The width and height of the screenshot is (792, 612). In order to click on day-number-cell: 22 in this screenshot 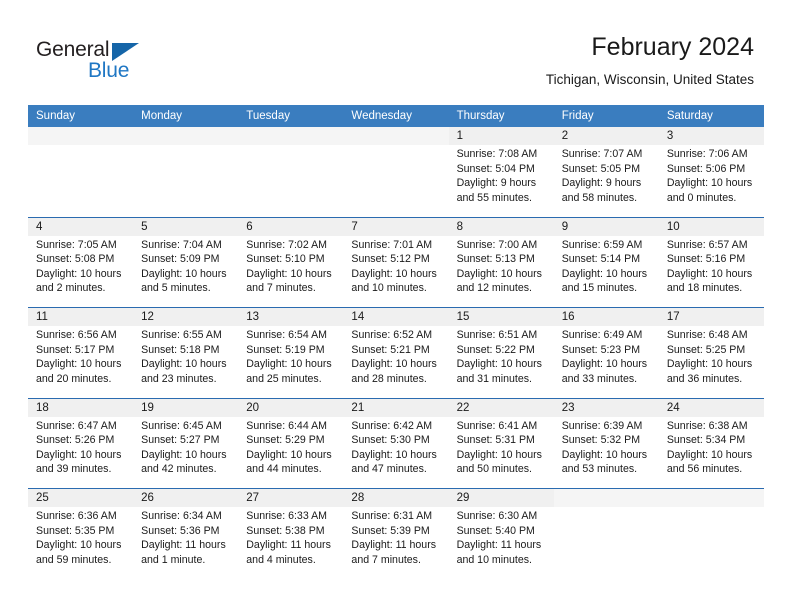, I will do `click(501, 407)`.